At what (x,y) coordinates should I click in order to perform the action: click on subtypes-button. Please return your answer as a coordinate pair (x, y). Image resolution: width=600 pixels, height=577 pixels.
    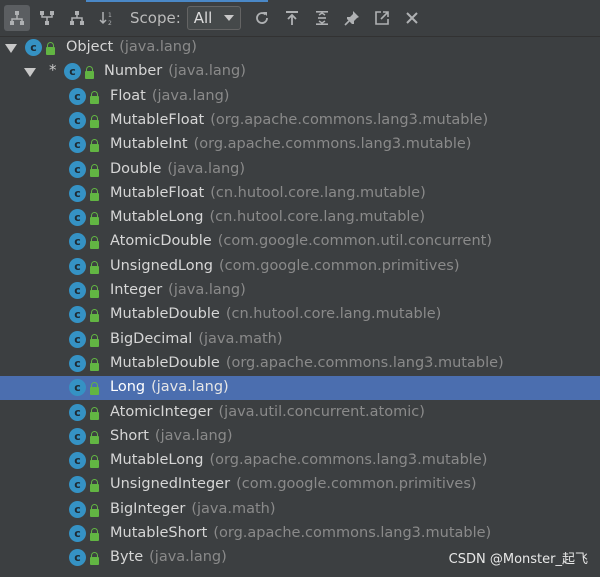
    Looking at the image, I should click on (77, 18).